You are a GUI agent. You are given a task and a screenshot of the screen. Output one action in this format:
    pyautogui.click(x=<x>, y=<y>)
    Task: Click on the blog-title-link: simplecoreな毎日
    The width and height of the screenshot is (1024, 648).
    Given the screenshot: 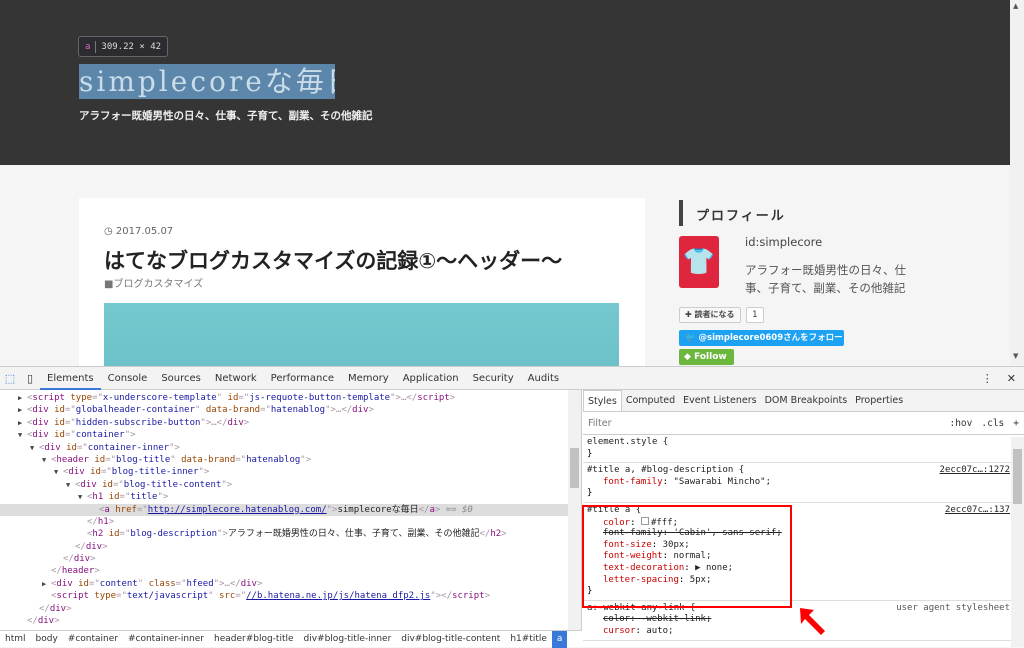 What is the action you would take?
    pyautogui.click(x=207, y=81)
    